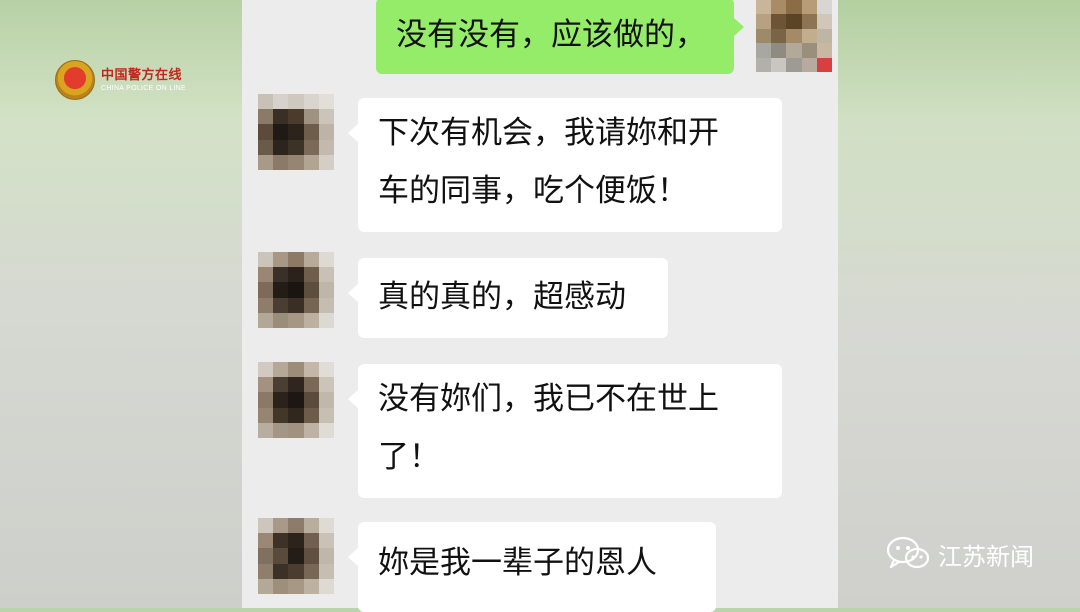 Image resolution: width=1080 pixels, height=612 pixels. I want to click on logo-name-en: CHINA POLICE ON LINE, so click(143, 88).